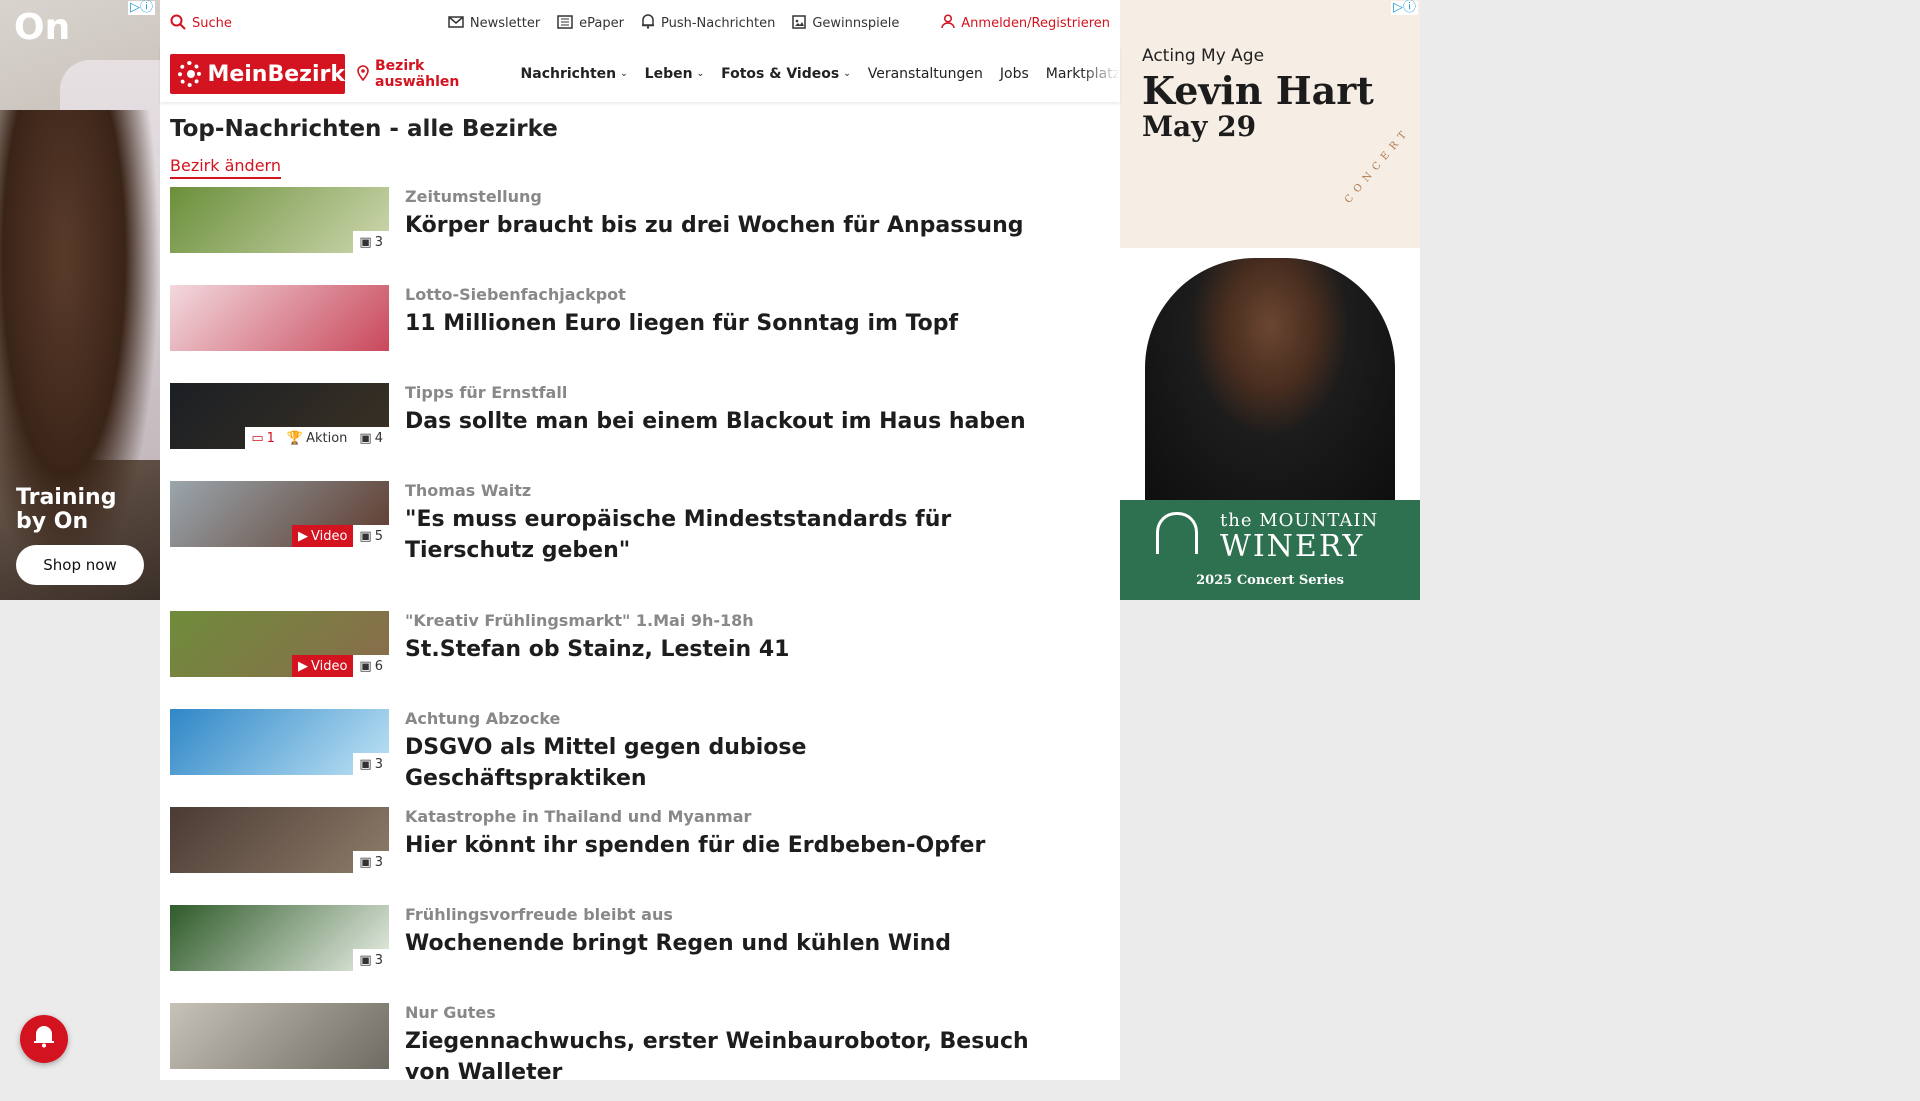  I want to click on on-logo: On, so click(42, 27).